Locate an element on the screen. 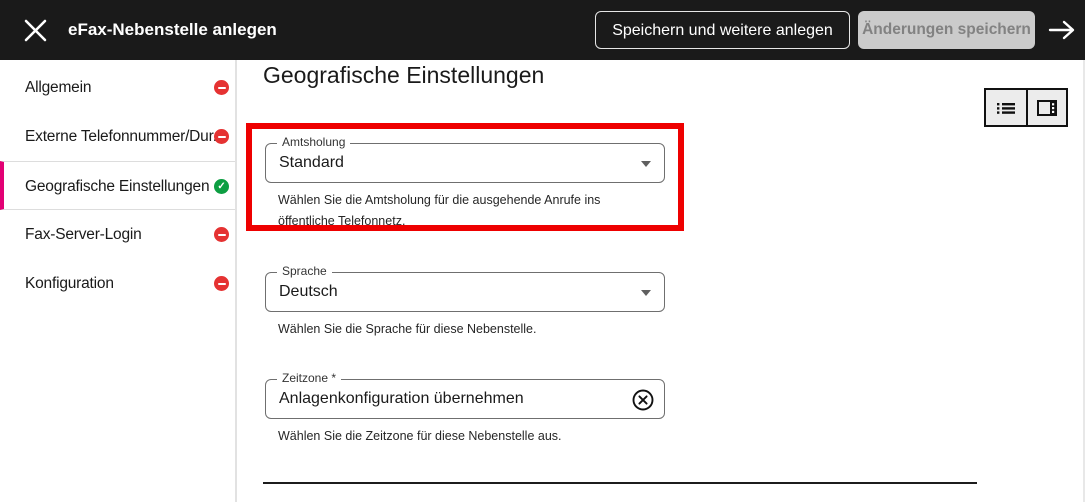  detail-view-icon is located at coordinates (1046, 107).